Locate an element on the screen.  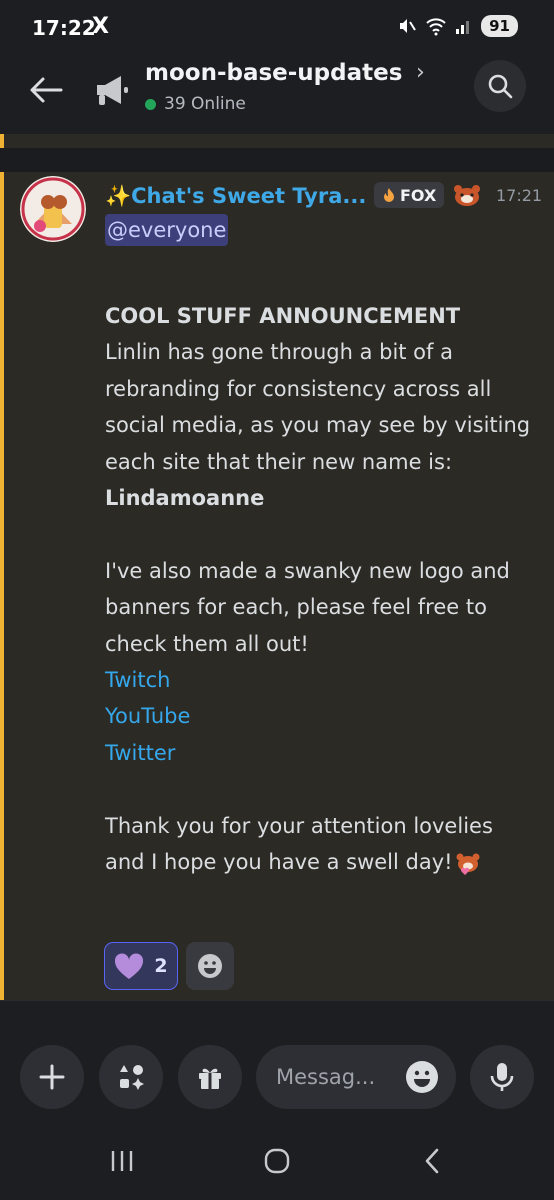
apps-button is located at coordinates (131, 1077).